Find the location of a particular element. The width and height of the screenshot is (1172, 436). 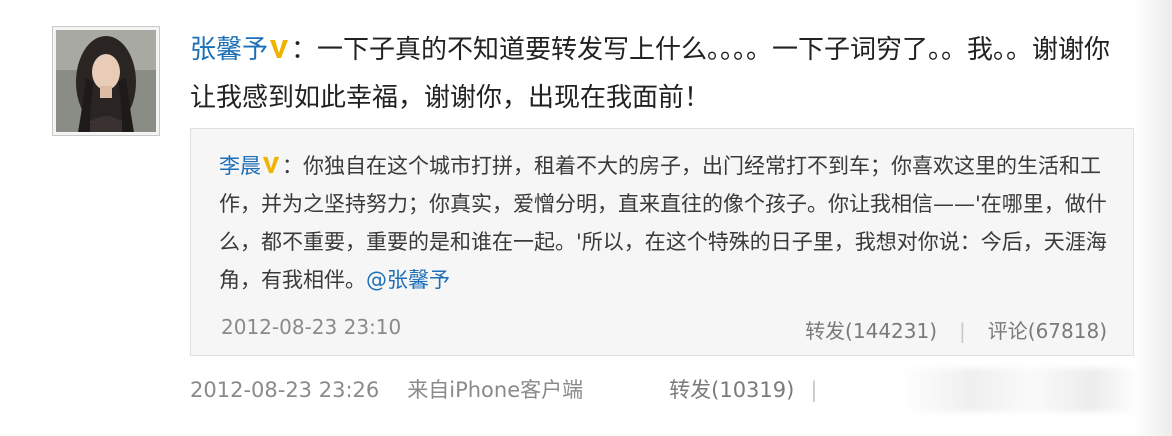

retweet-author-link: 李晨 is located at coordinates (240, 166).